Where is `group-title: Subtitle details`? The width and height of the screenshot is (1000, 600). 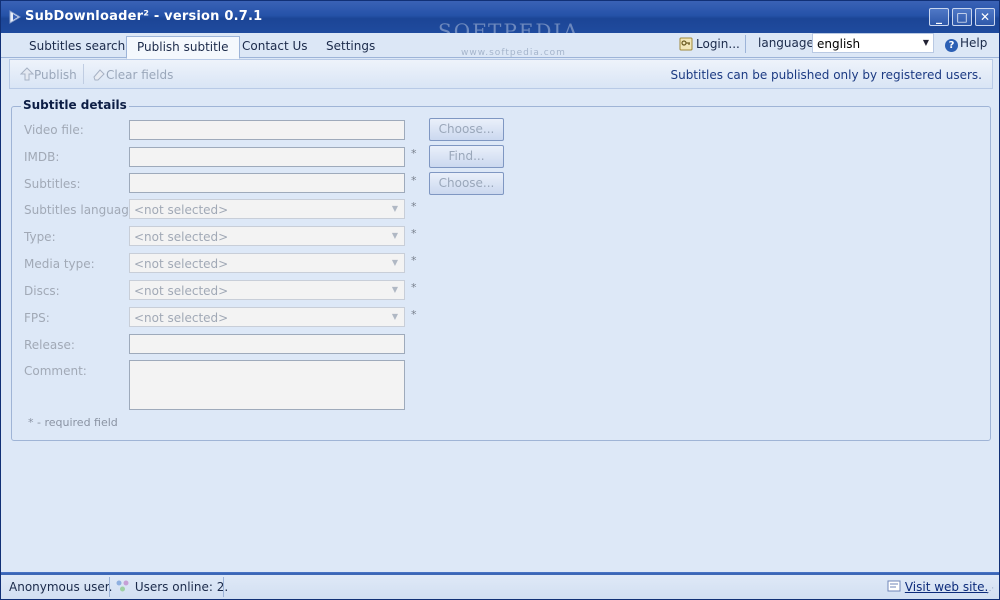
group-title: Subtitle details is located at coordinates (75, 105).